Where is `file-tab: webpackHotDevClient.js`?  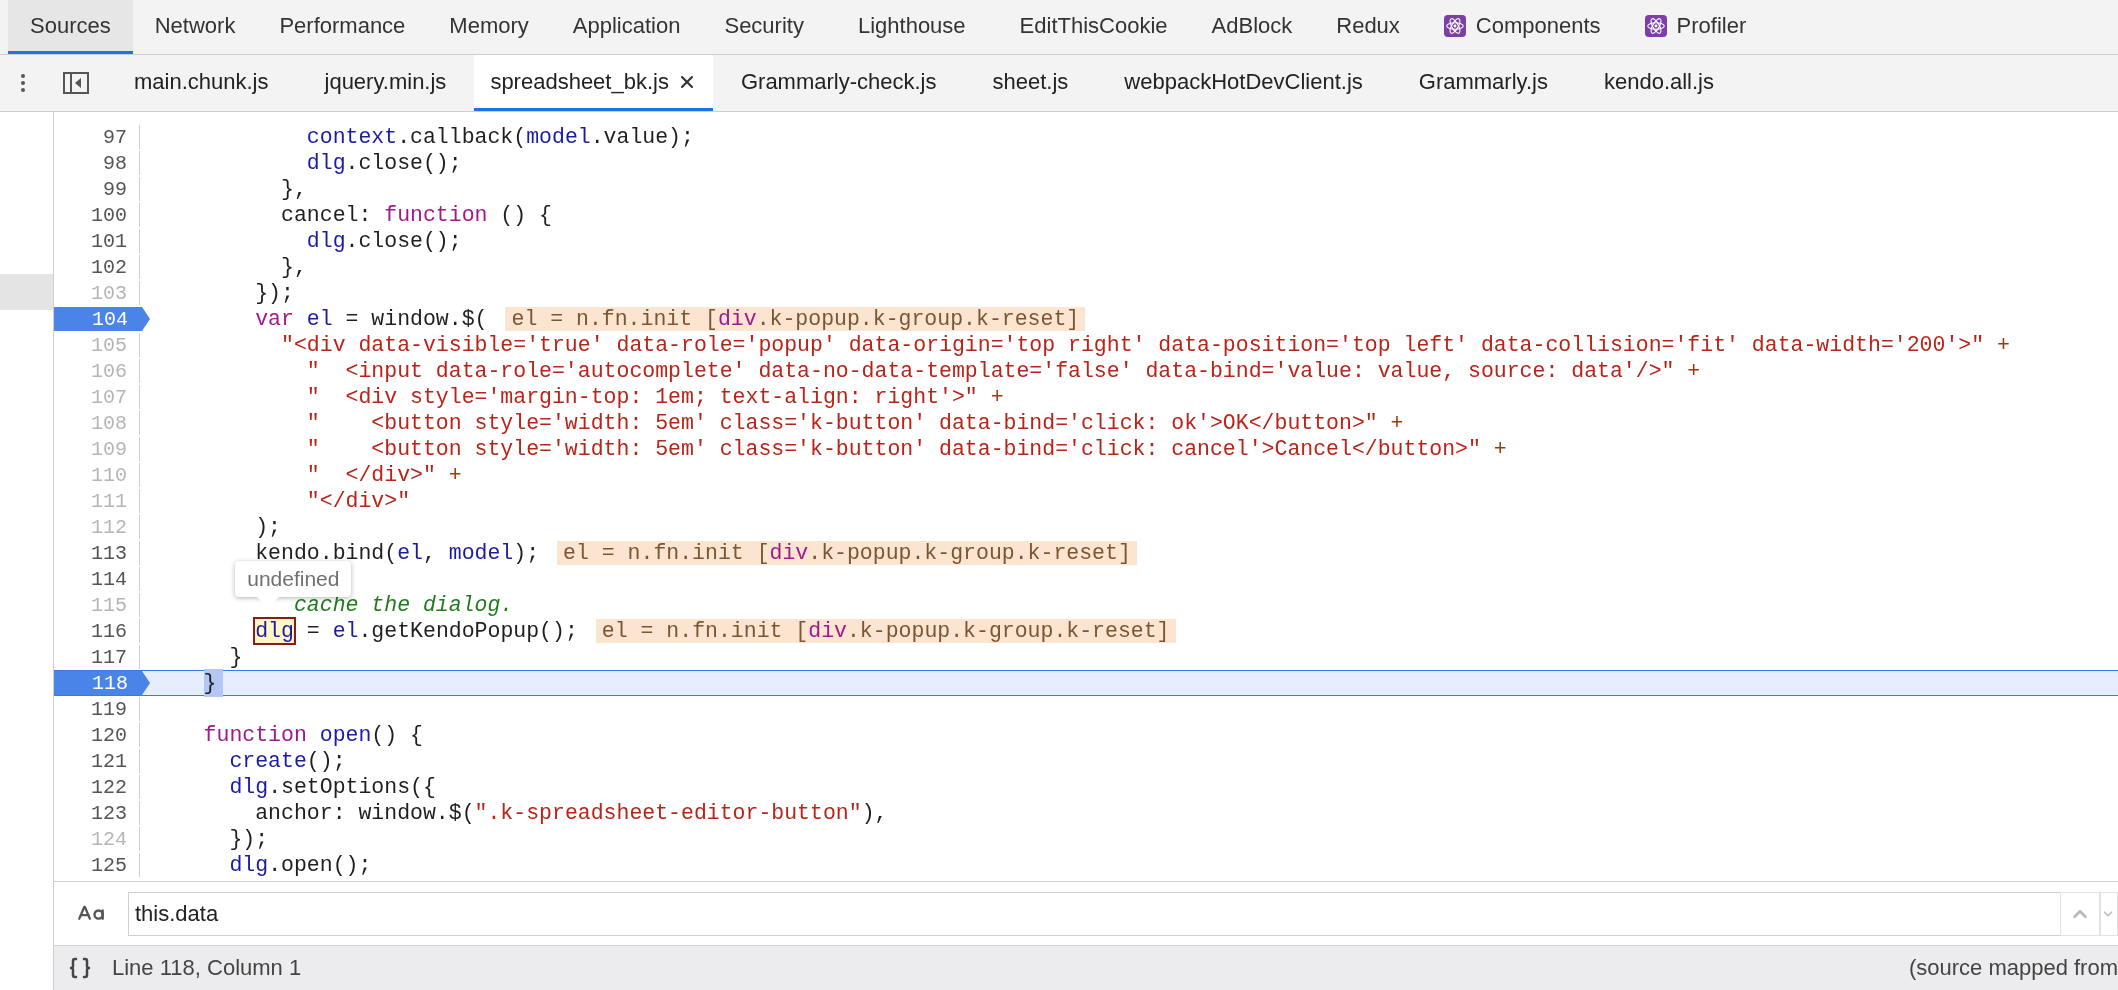 file-tab: webpackHotDevClient.js is located at coordinates (1243, 83).